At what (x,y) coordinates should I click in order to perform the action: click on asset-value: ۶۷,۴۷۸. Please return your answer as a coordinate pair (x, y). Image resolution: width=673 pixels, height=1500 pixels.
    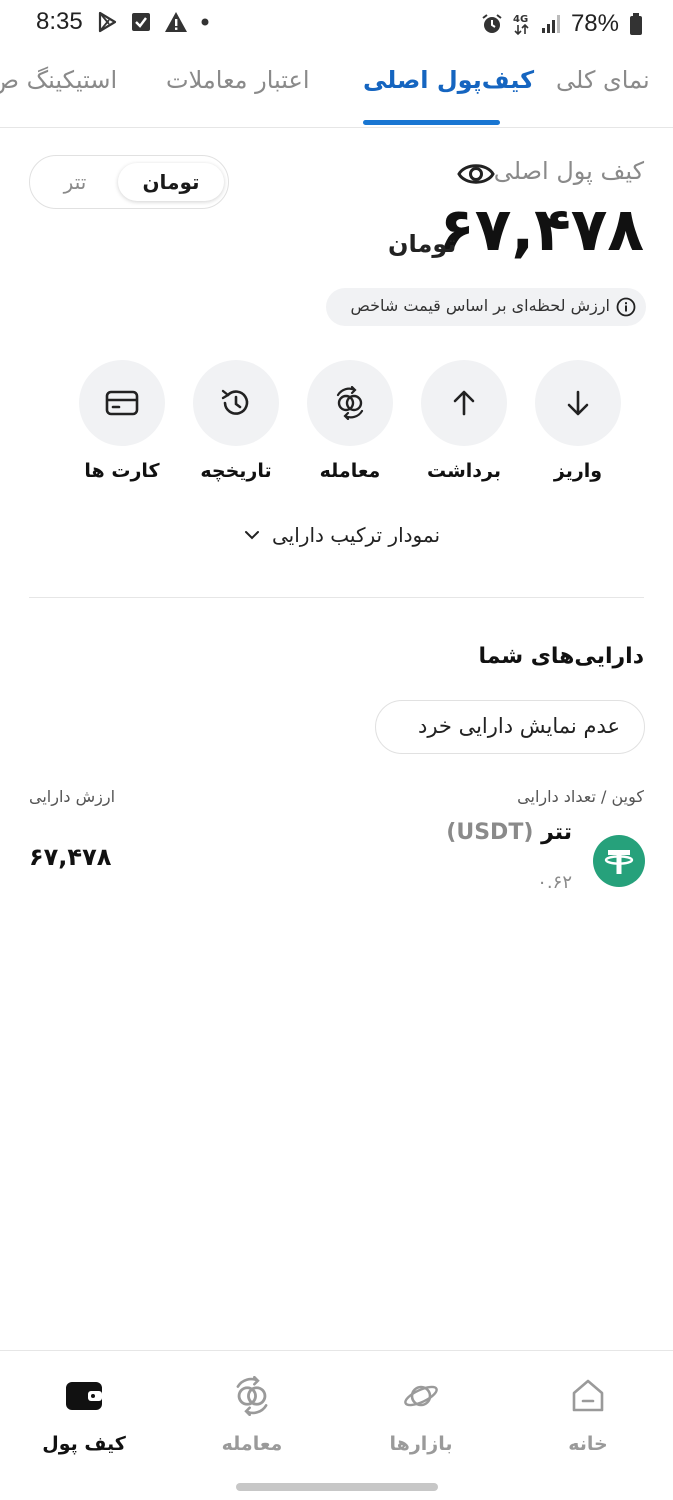
    Looking at the image, I should click on (70, 857).